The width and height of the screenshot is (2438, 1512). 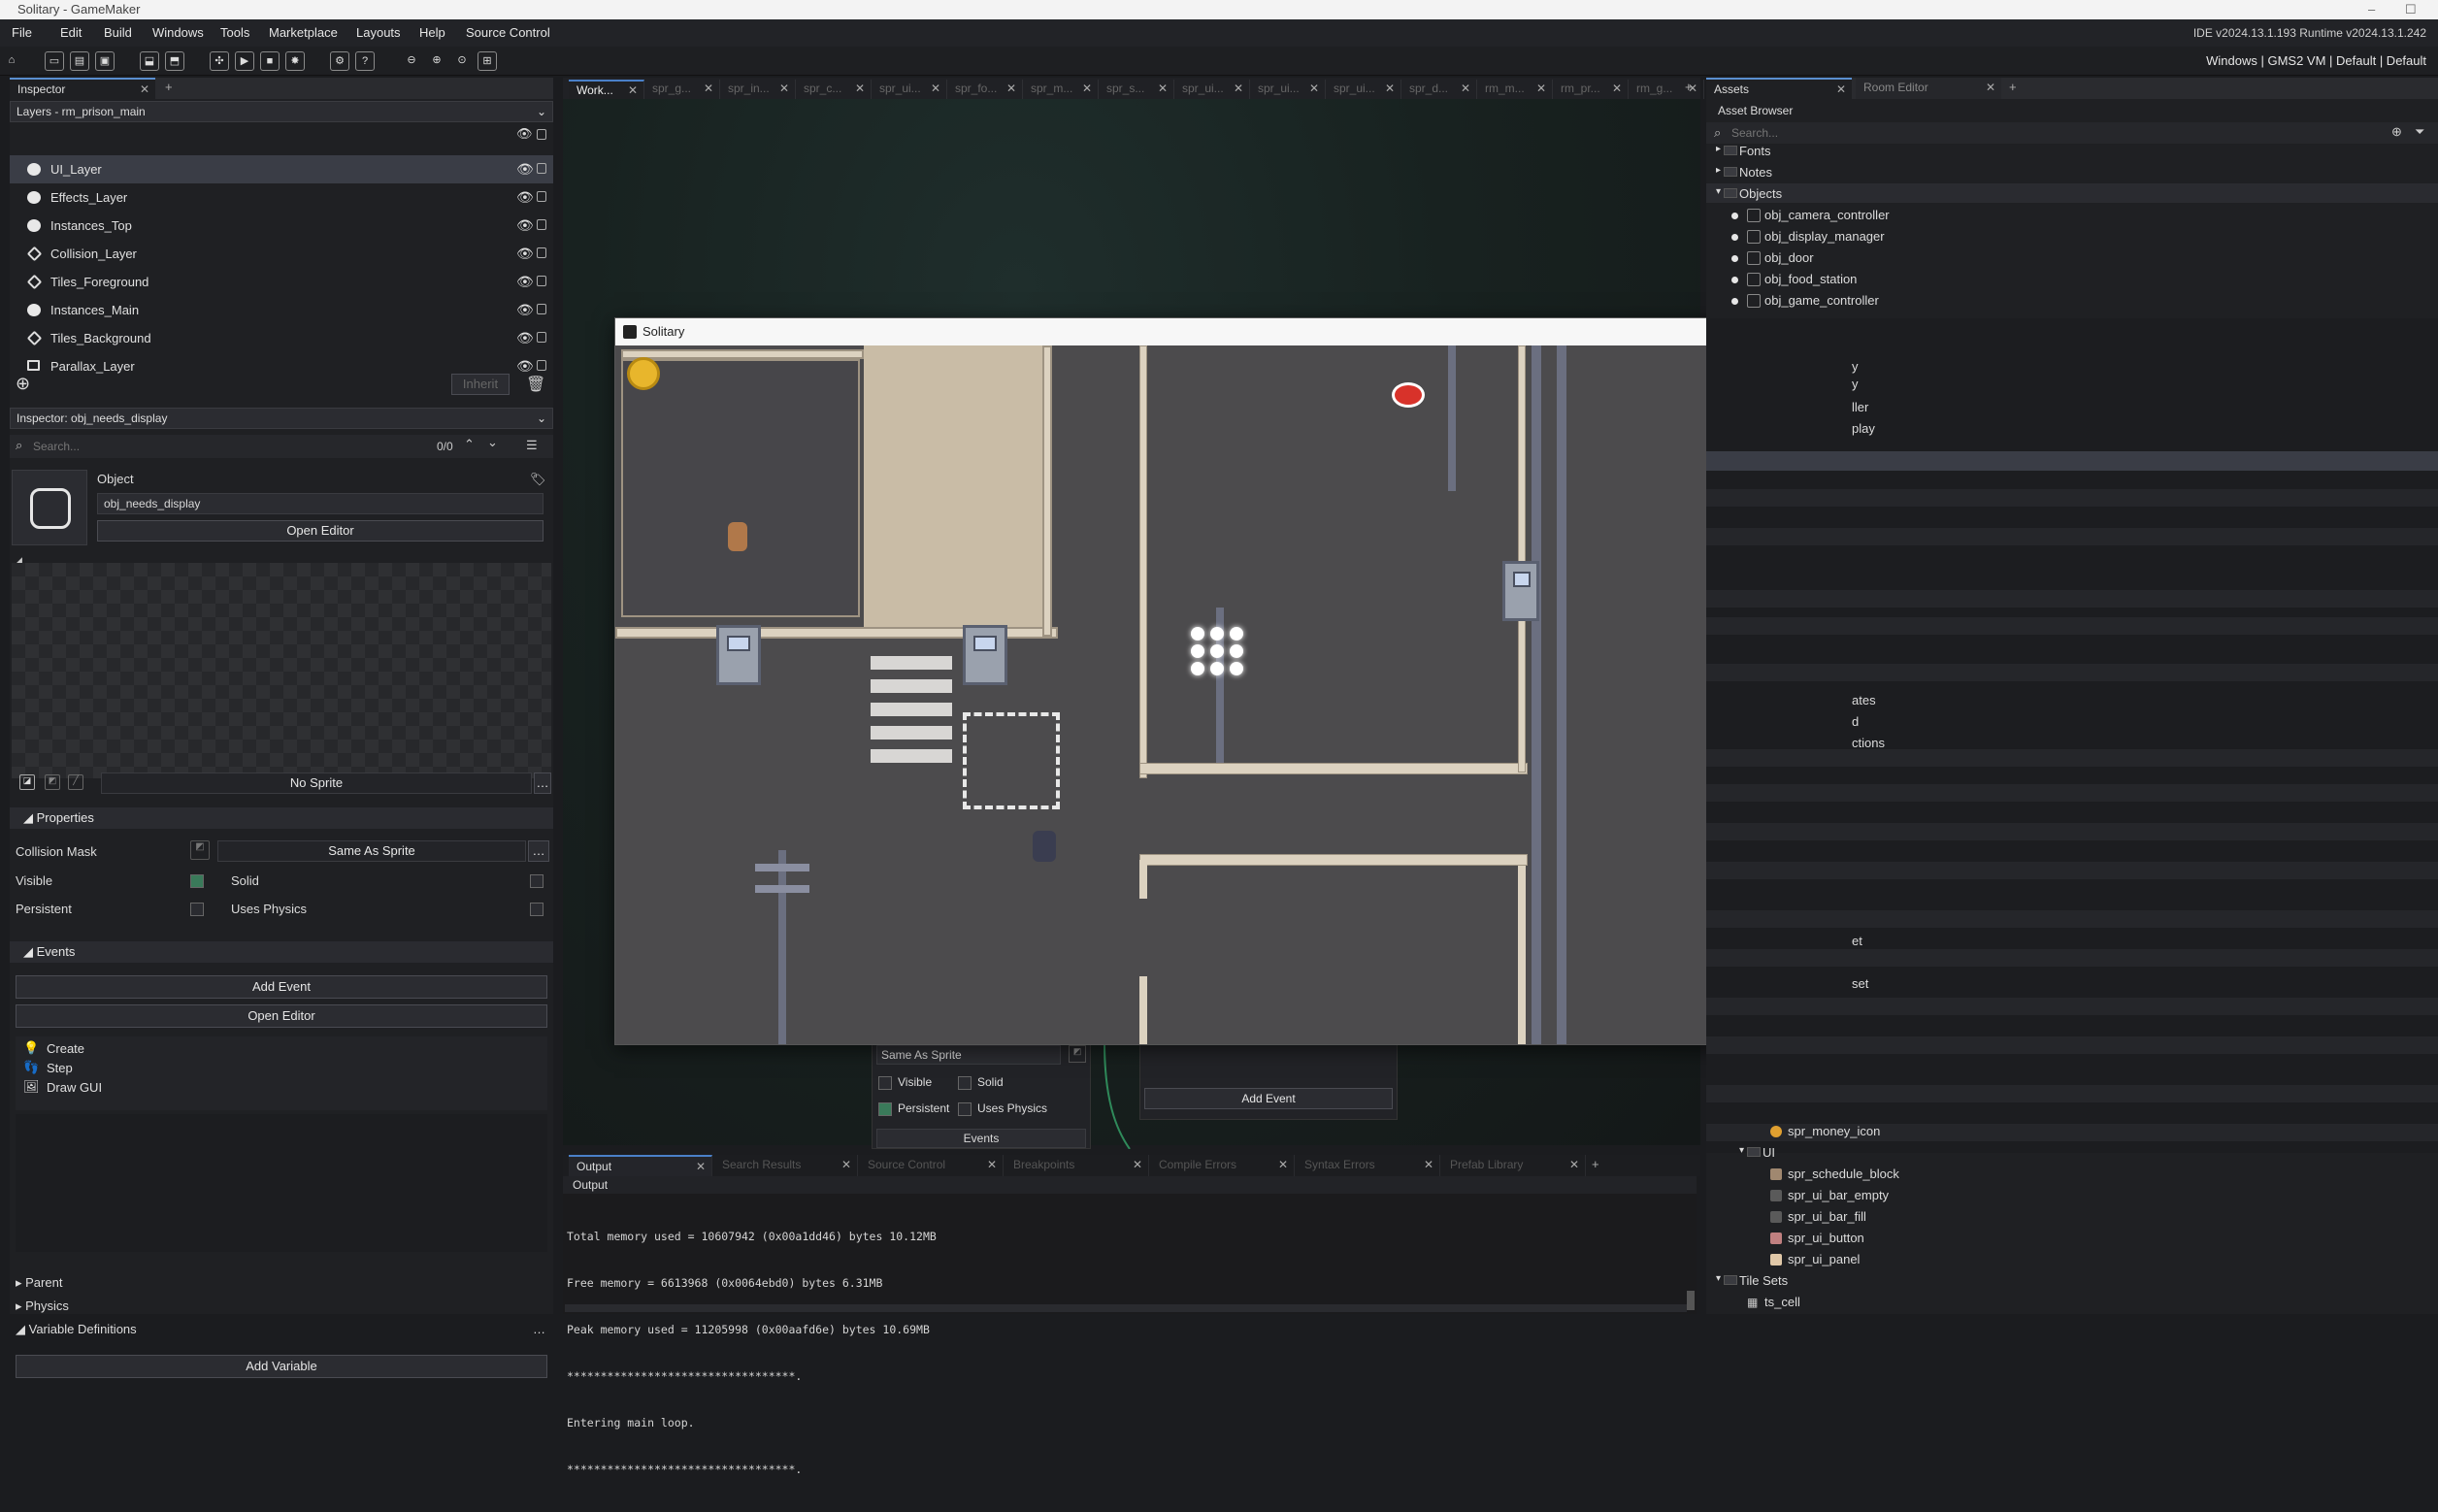 I want to click on visible-checkbox-behind, so click(x=885, y=1083).